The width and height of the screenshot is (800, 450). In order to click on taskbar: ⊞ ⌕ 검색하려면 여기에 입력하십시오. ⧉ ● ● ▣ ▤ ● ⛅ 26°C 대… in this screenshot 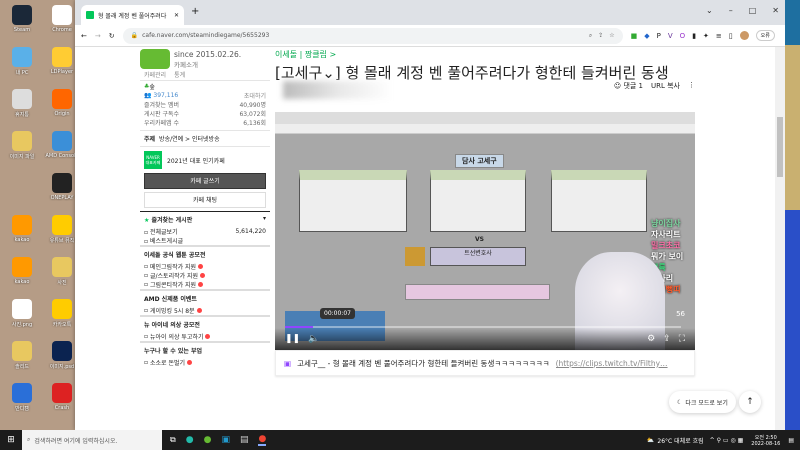, I will do `click(400, 440)`.